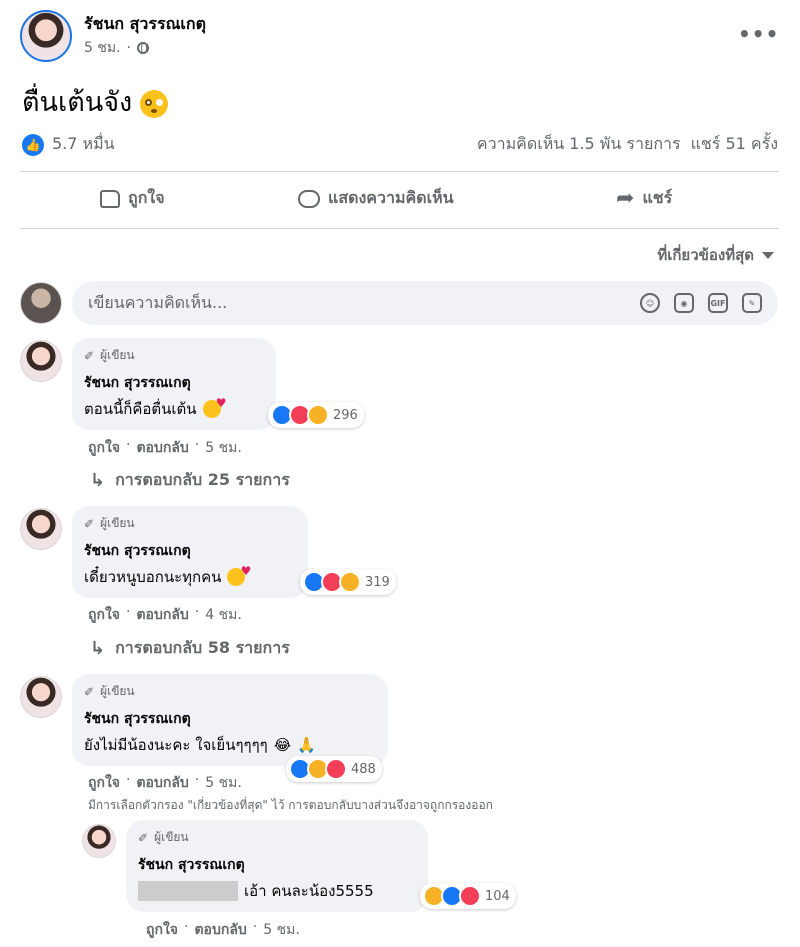 The height and width of the screenshot is (947, 800). Describe the element at coordinates (220, 930) in the screenshot. I see `reply-reply-link: ตอบกลับ` at that location.